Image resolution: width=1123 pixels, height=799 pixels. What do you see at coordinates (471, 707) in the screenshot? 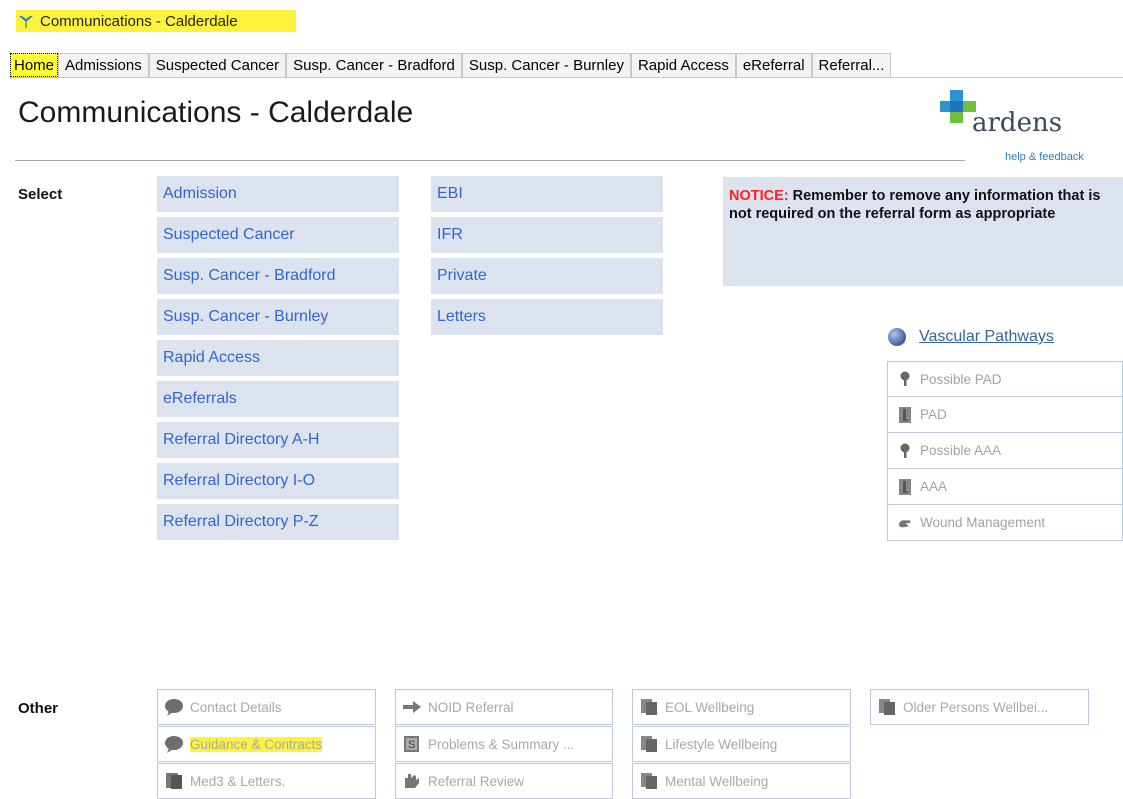
I see `noid-referral-label: NOID Referral` at bounding box center [471, 707].